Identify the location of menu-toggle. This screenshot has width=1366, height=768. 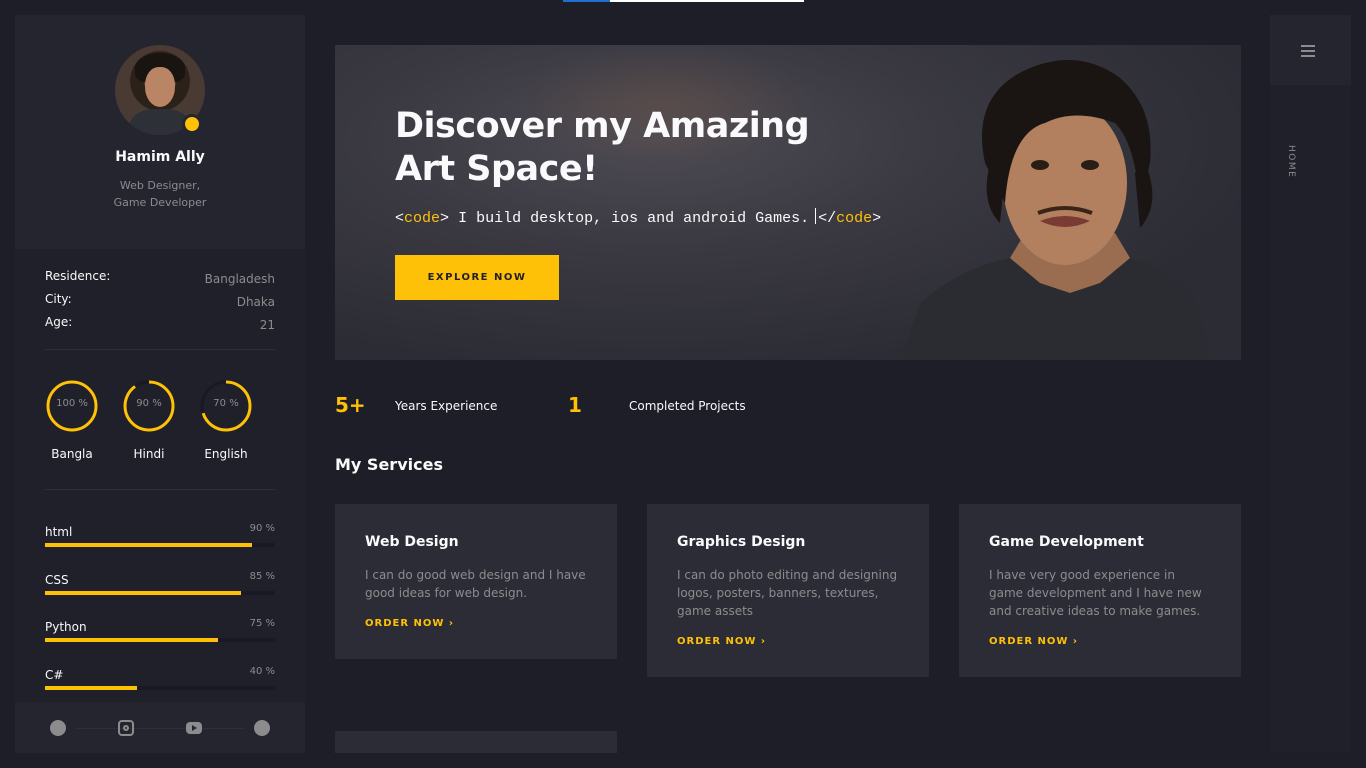
(1310, 50).